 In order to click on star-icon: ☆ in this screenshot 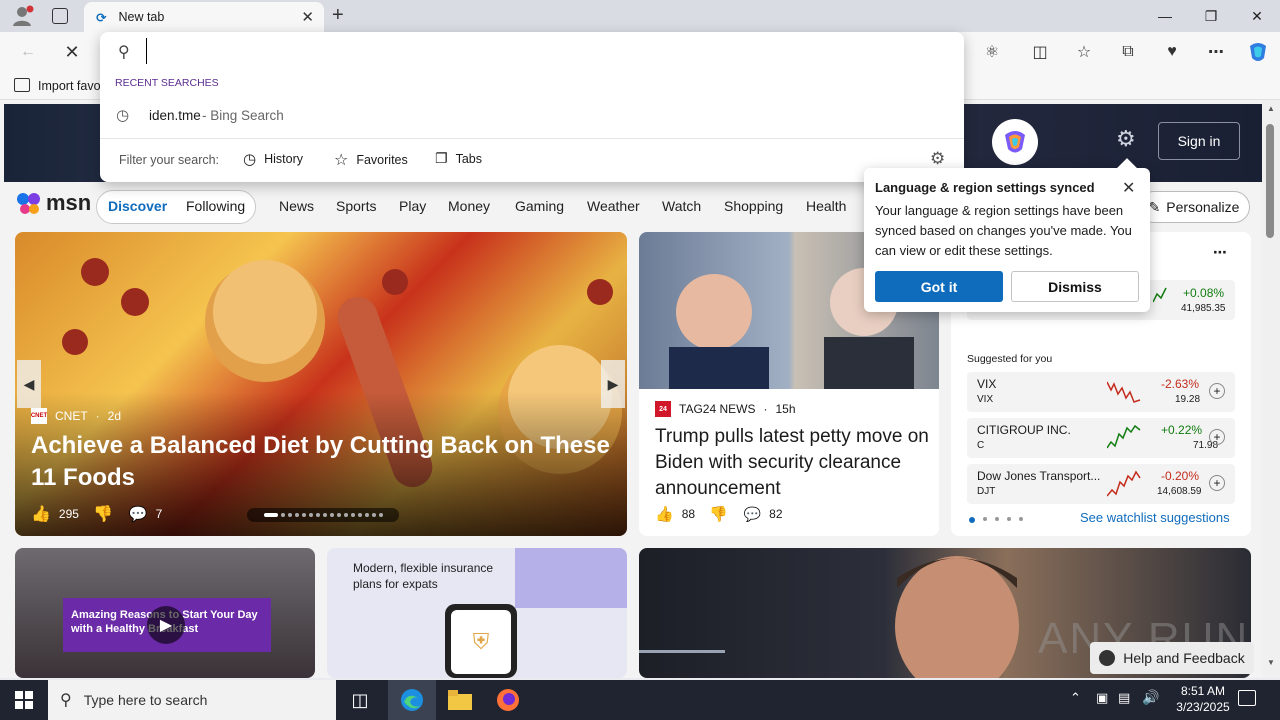, I will do `click(341, 160)`.